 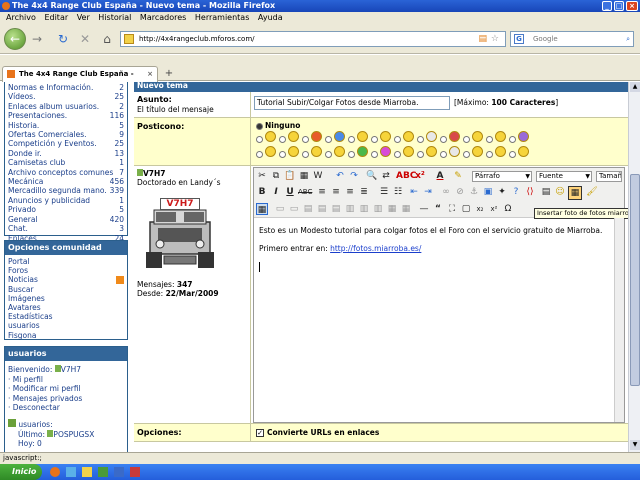 I want to click on user-link-profile: · Mi perfil, so click(x=66, y=380).